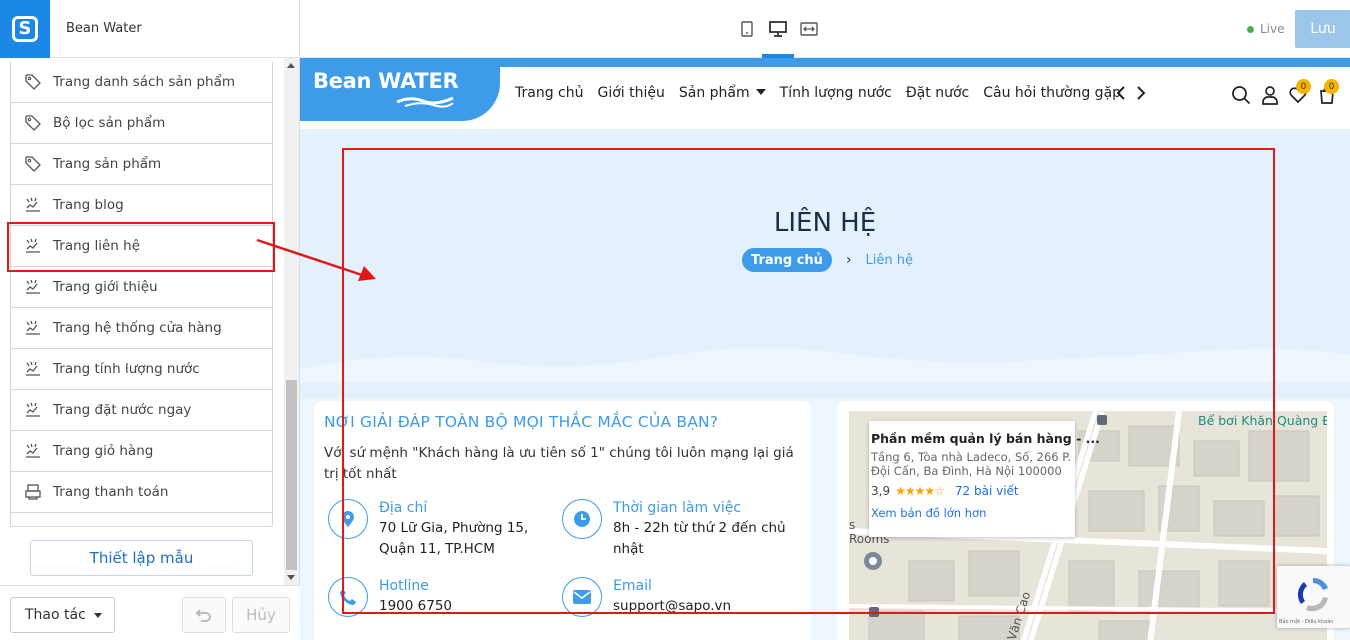 The image size is (1350, 640). Describe the element at coordinates (141, 247) in the screenshot. I see `highlight-frame-selected-page` at that location.